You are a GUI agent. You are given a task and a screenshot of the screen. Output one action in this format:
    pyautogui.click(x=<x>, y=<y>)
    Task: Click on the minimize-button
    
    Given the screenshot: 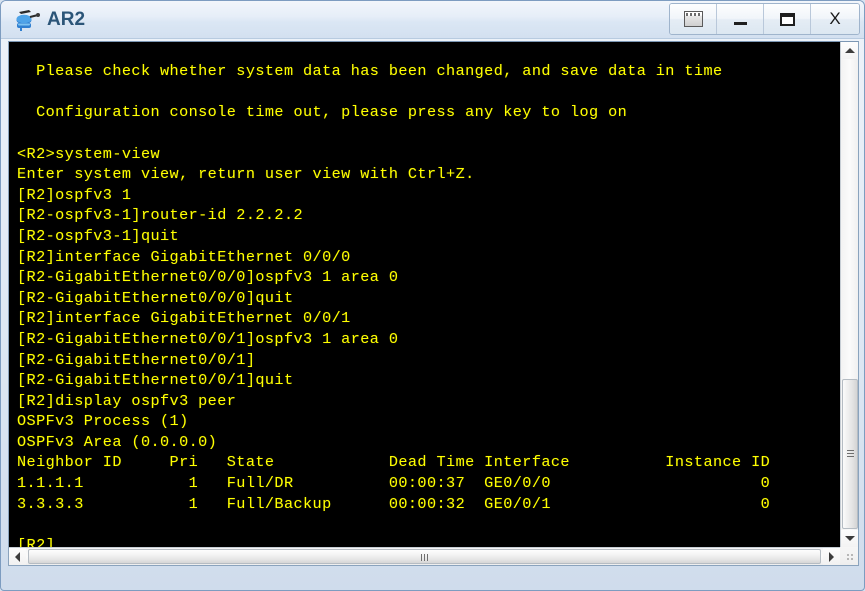 What is the action you would take?
    pyautogui.click(x=740, y=19)
    